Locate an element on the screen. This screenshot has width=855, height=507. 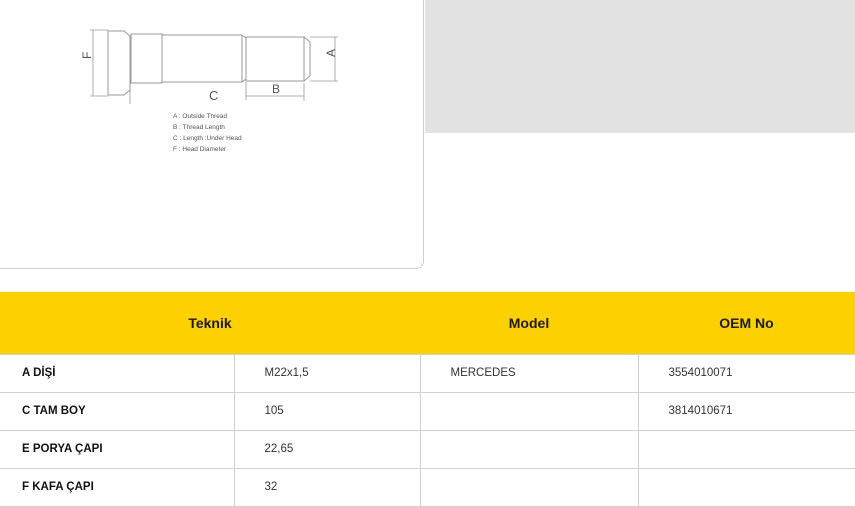
header-model: Model is located at coordinates (529, 322).